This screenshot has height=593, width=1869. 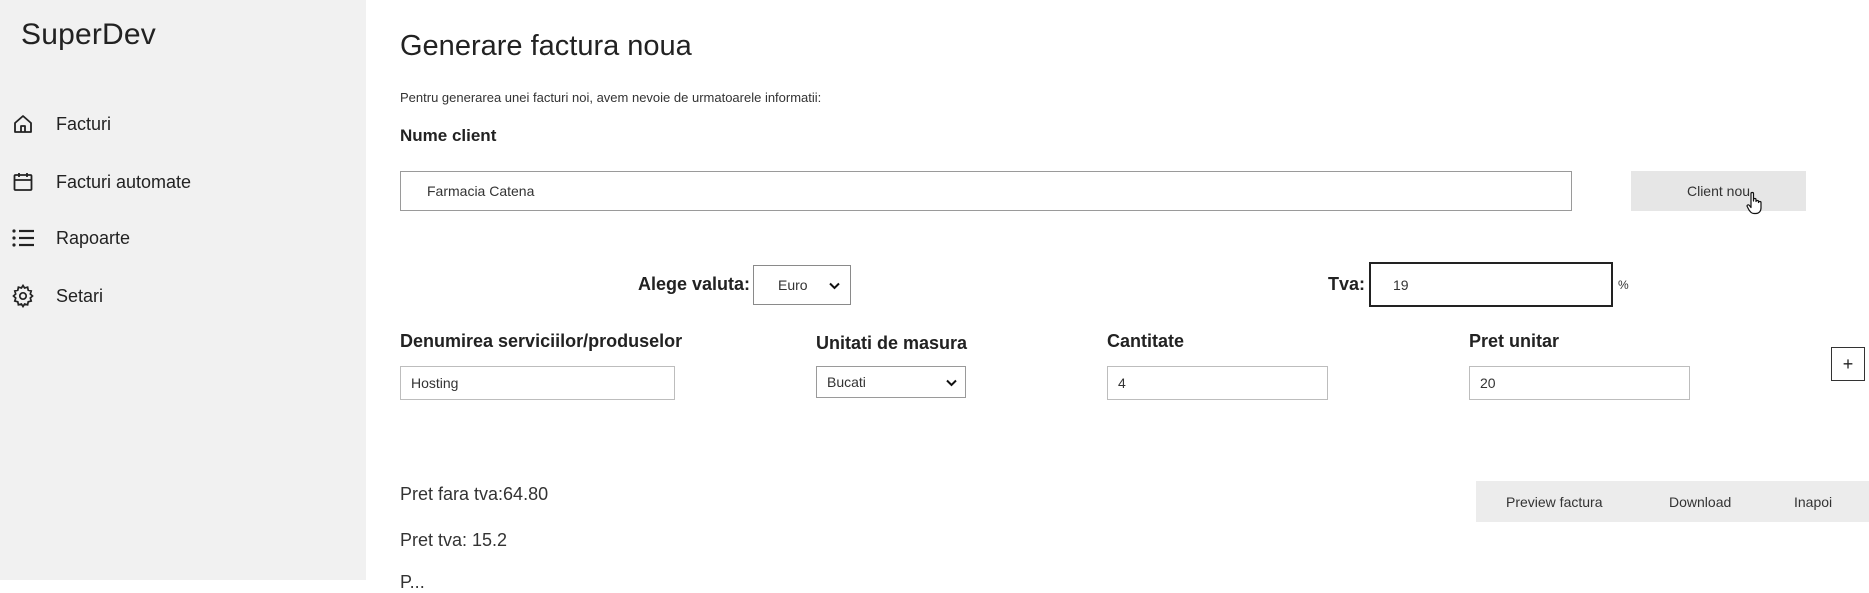 I want to click on page-title: Generare factura noua, so click(x=546, y=46).